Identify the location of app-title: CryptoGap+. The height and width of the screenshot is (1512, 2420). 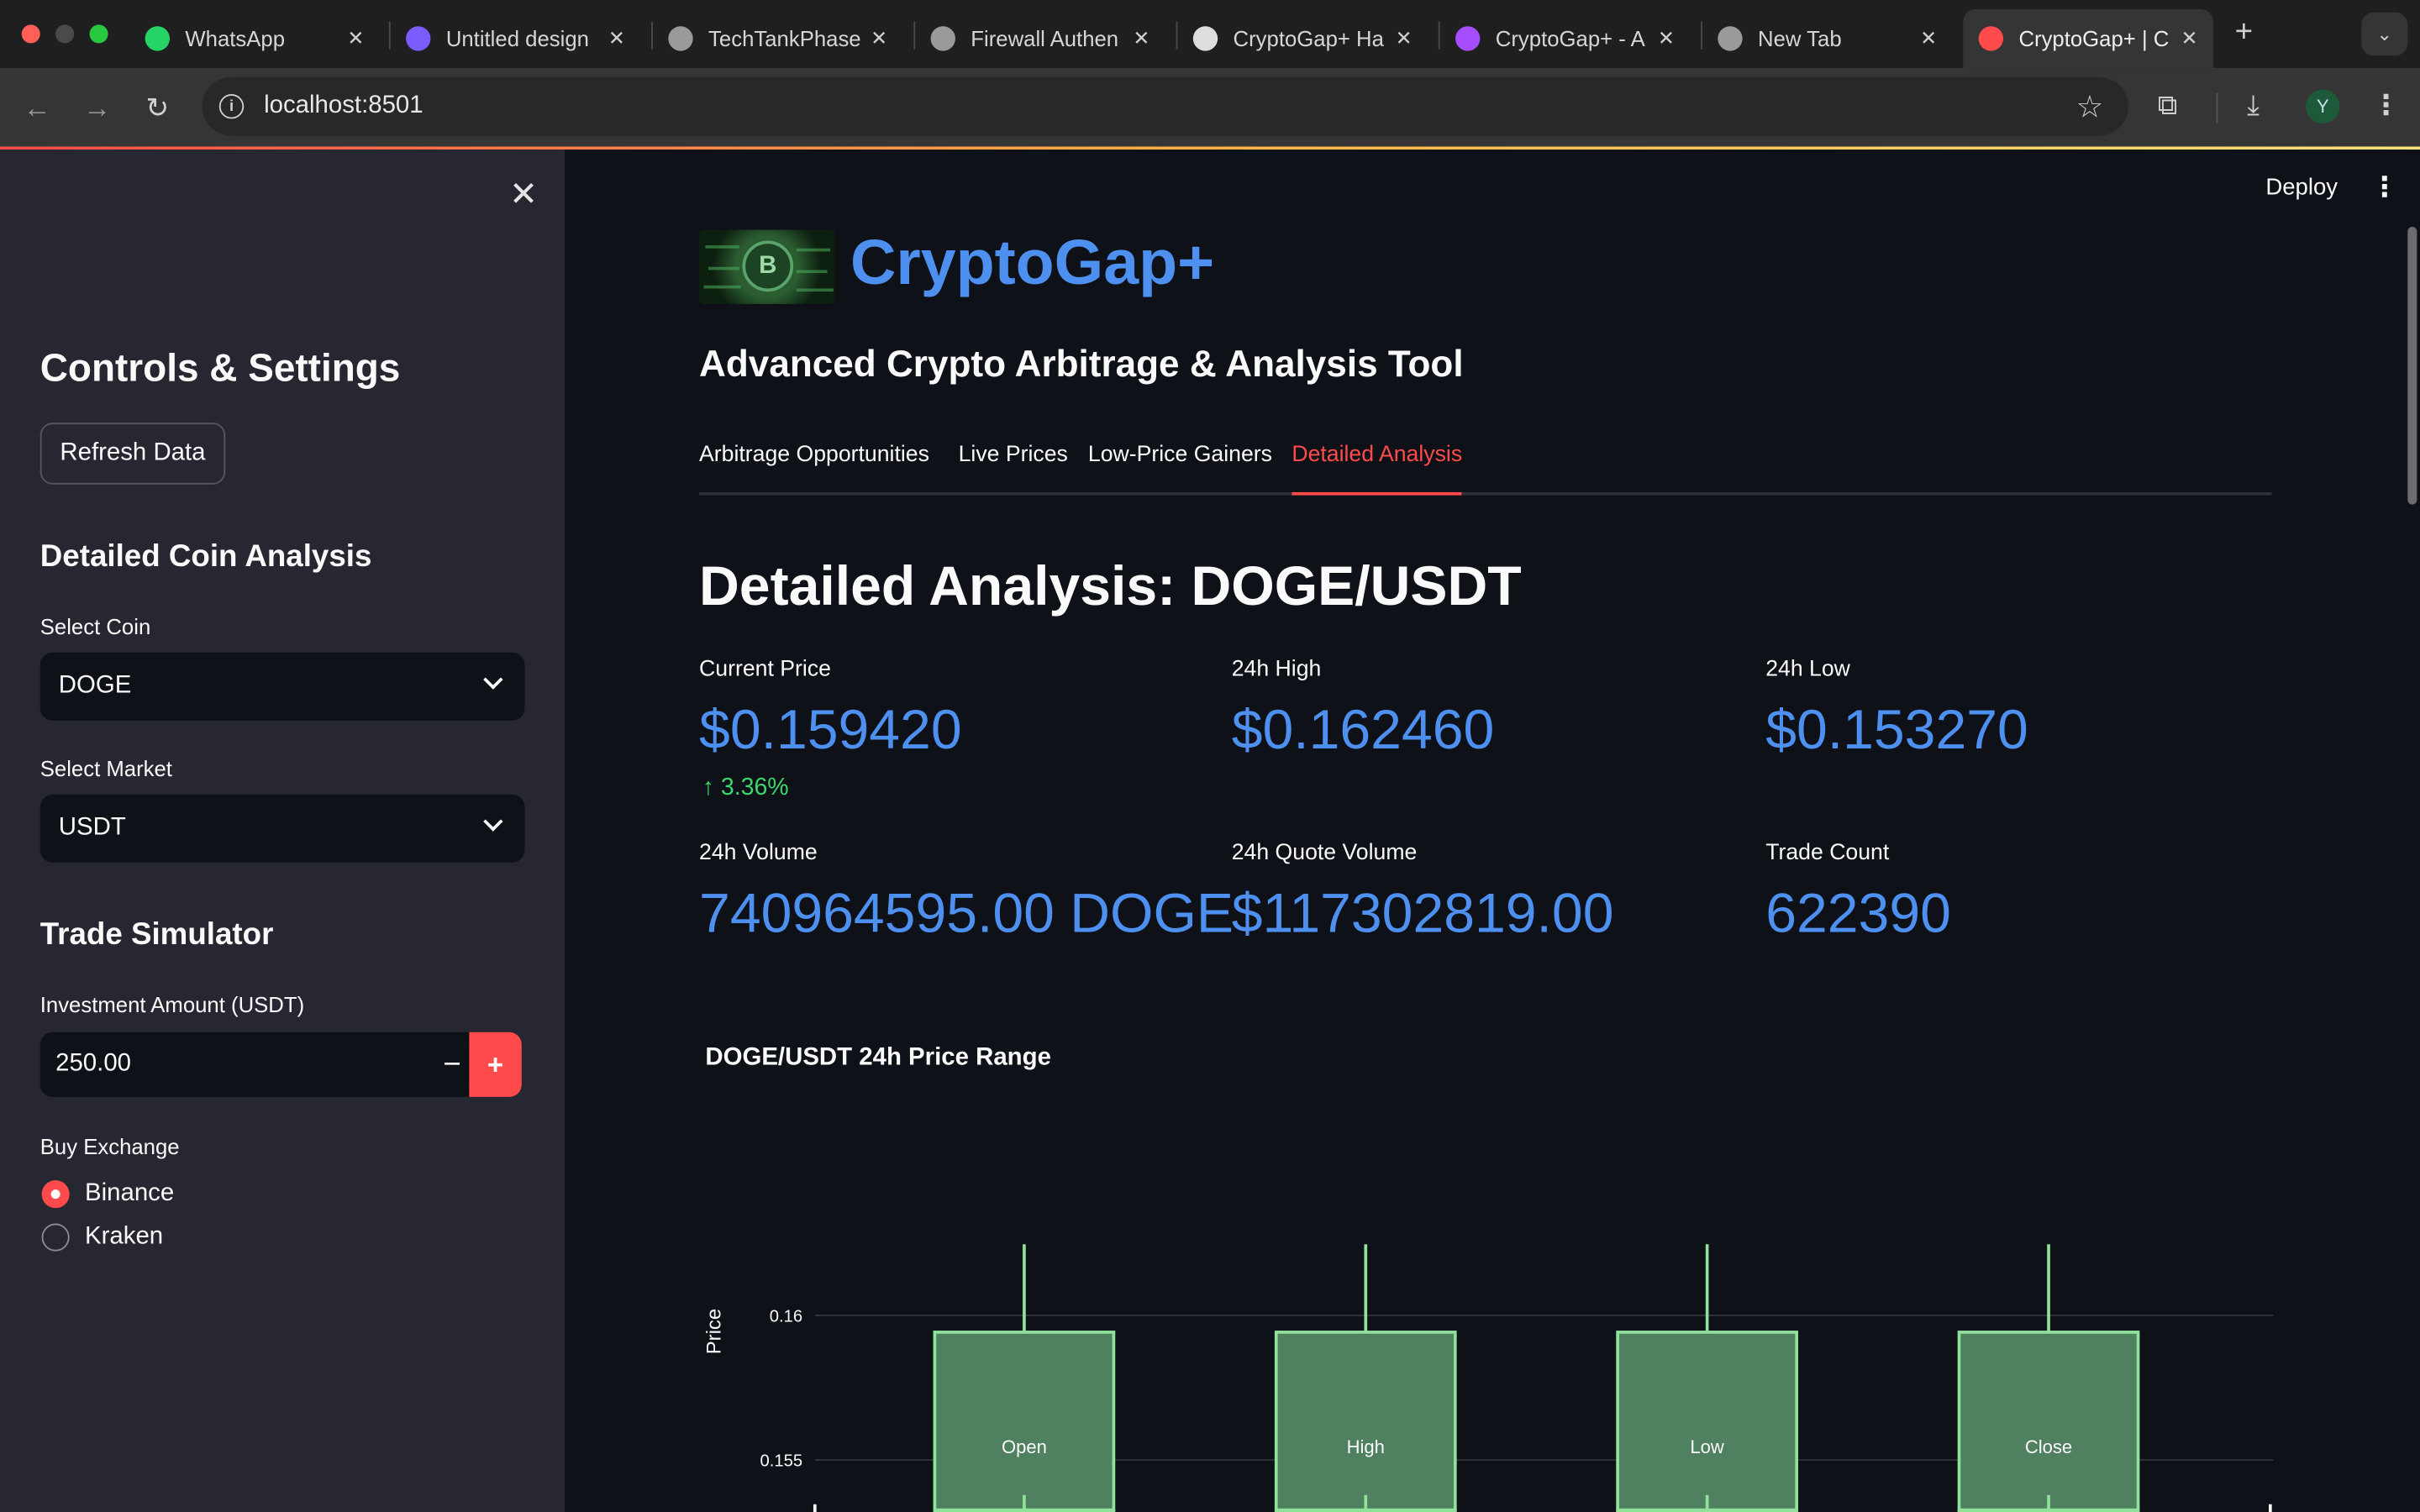
(1032, 262).